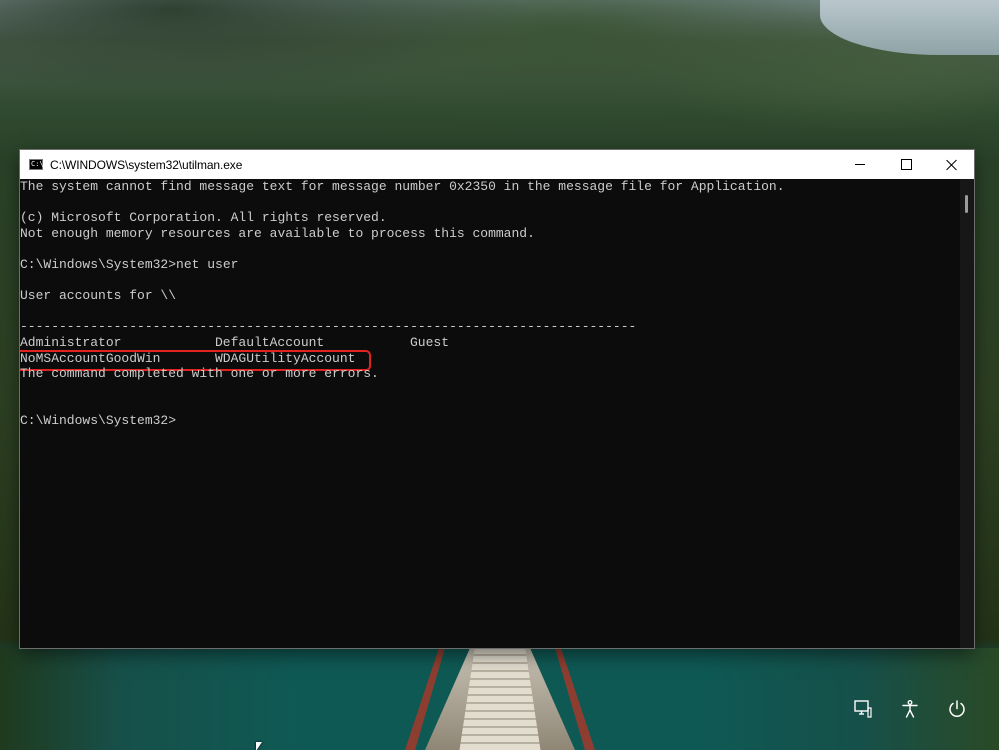  I want to click on cmd-icon: C:\, so click(36, 164).